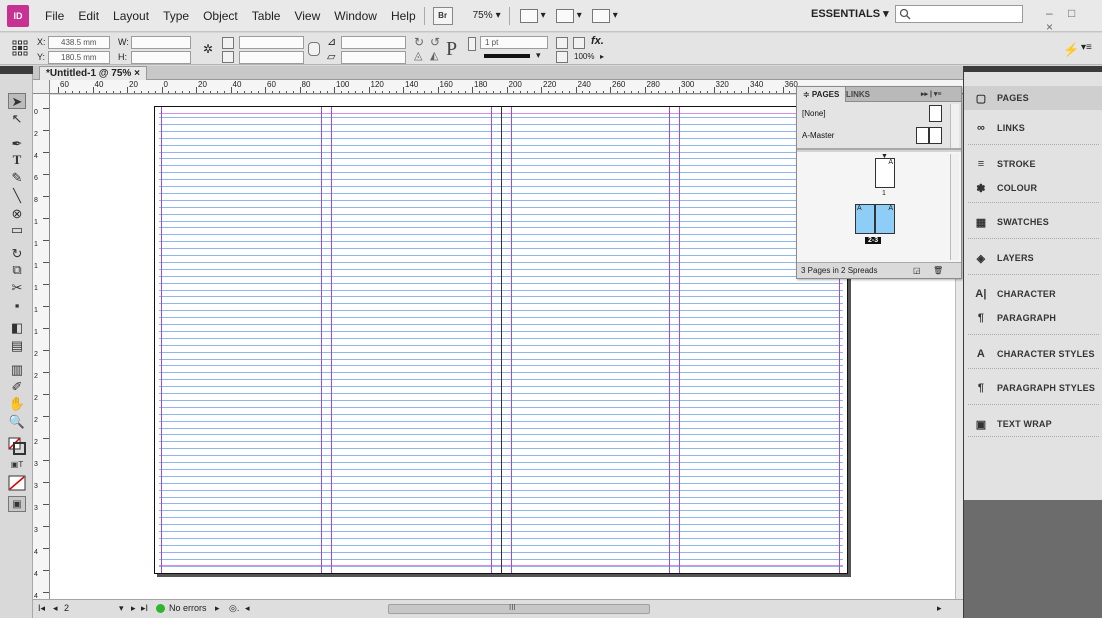 This screenshot has height=618, width=1102. I want to click on tab-pages: ≑ PAGES, so click(822, 94).